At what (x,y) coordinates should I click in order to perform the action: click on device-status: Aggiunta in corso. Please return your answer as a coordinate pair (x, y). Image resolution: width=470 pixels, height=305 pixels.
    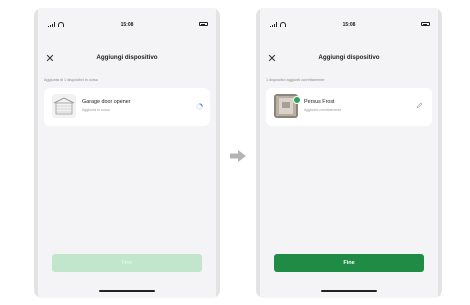
    Looking at the image, I should click on (96, 110).